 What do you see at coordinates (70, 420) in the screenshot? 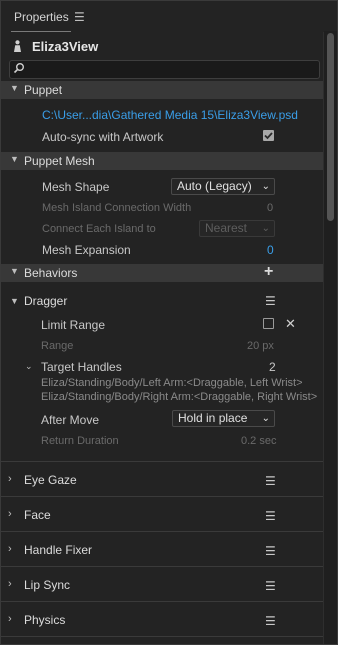
I see `after-move-label: After Move` at bounding box center [70, 420].